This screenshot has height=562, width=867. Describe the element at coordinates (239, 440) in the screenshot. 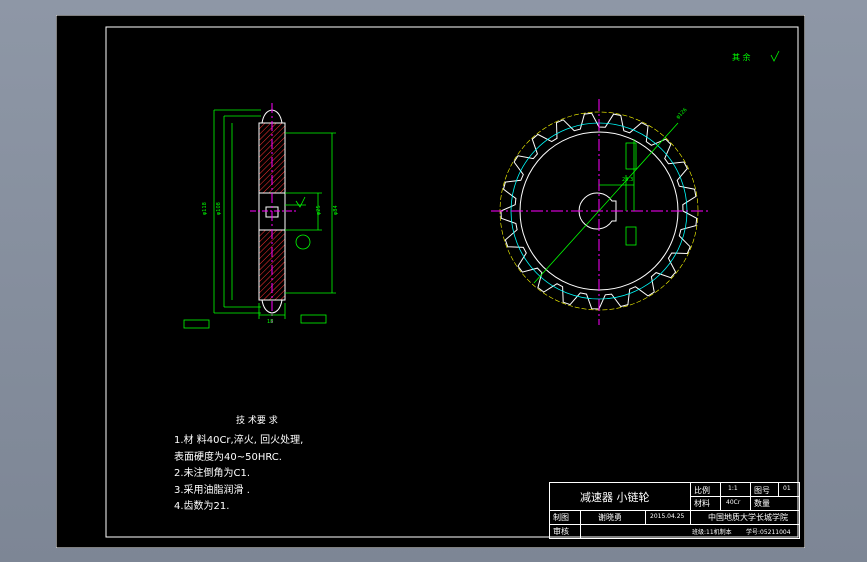

I see `tech-req-item-1: 1.材 料40Cr,淬火, 回火处理,` at that location.